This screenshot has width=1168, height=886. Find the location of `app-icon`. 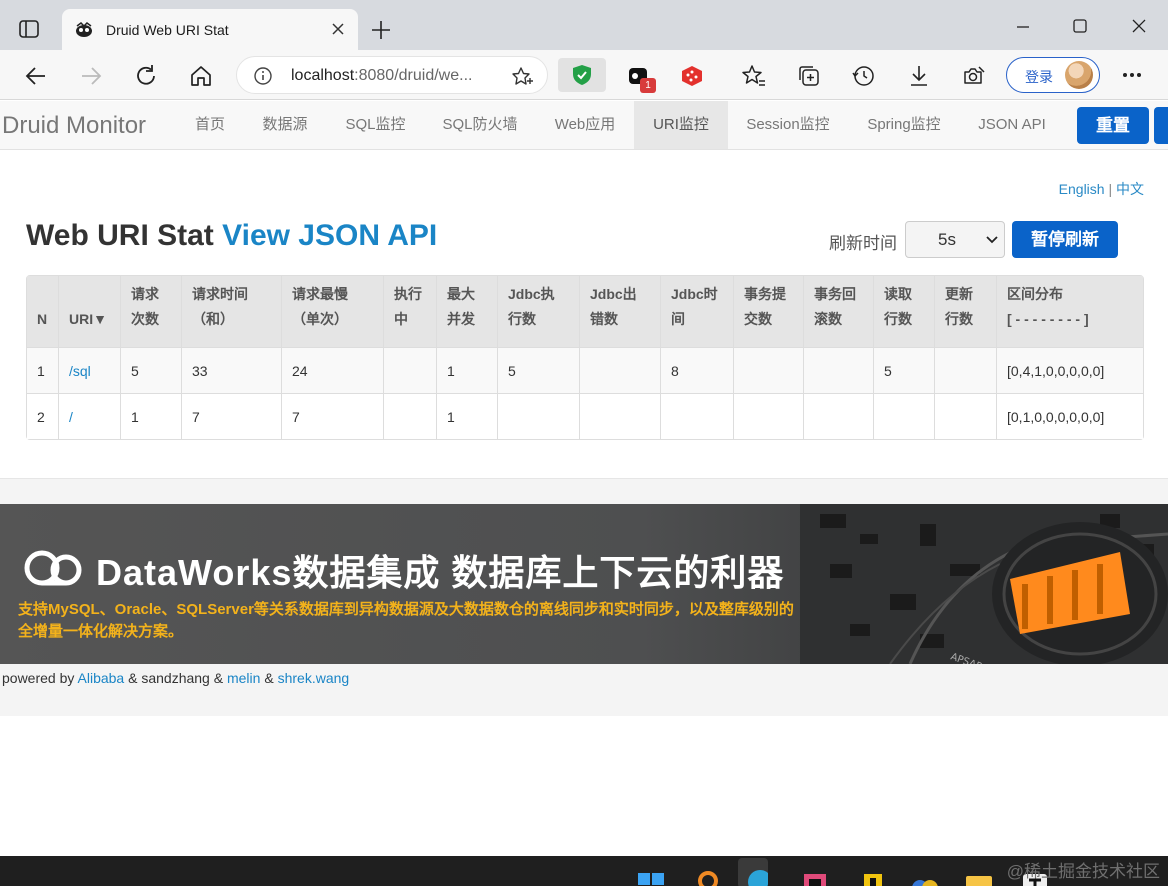

app-icon is located at coordinates (925, 877).